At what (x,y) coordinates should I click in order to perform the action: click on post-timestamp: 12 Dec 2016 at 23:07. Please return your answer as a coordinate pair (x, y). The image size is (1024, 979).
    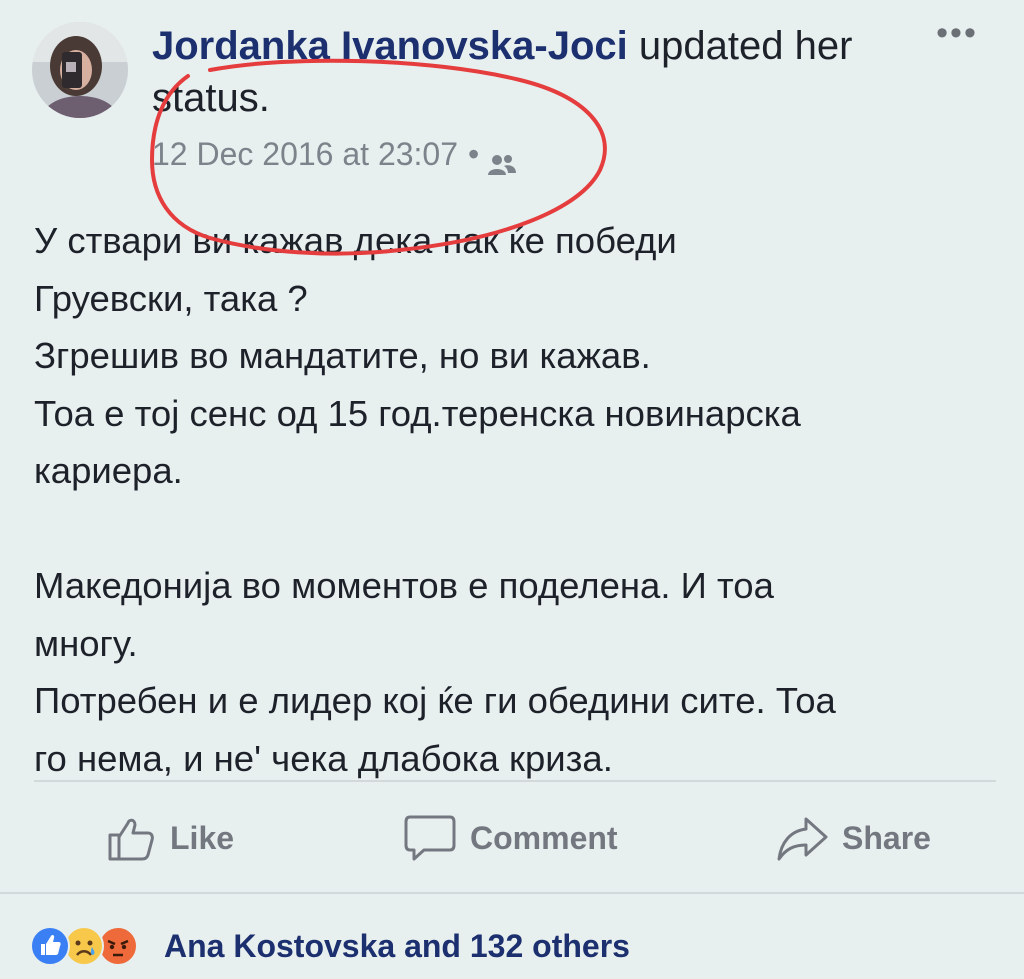
    Looking at the image, I should click on (305, 154).